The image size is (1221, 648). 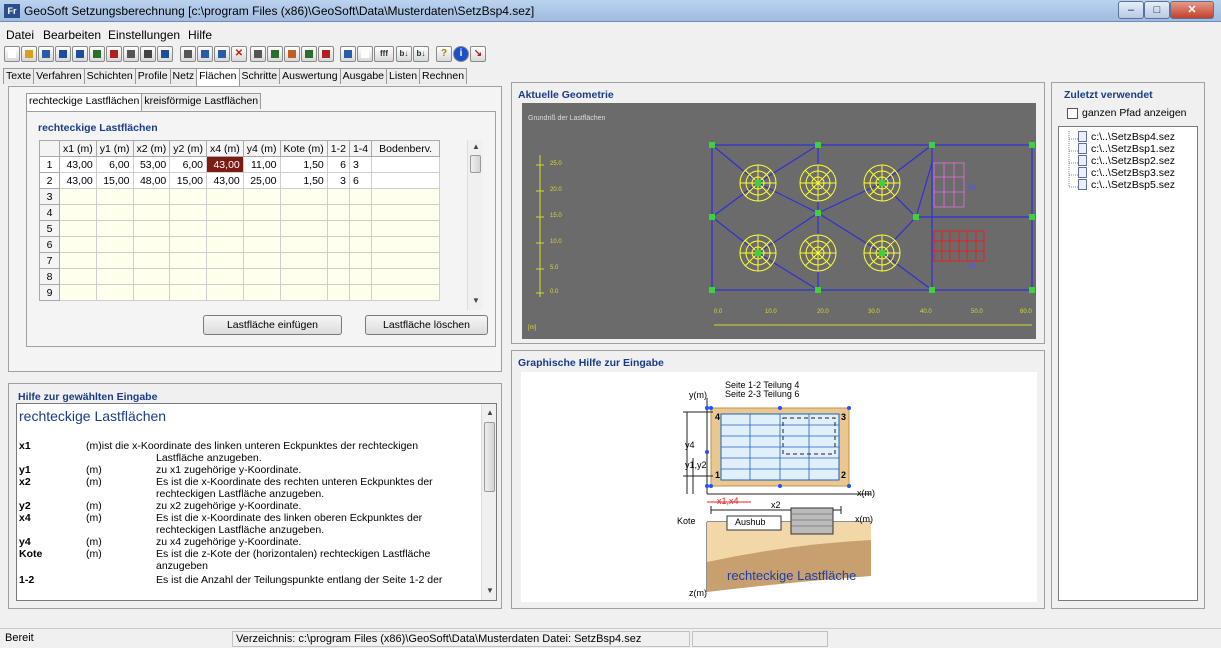 I want to click on delete-area-button: Lastfläche löschen, so click(x=426, y=325).